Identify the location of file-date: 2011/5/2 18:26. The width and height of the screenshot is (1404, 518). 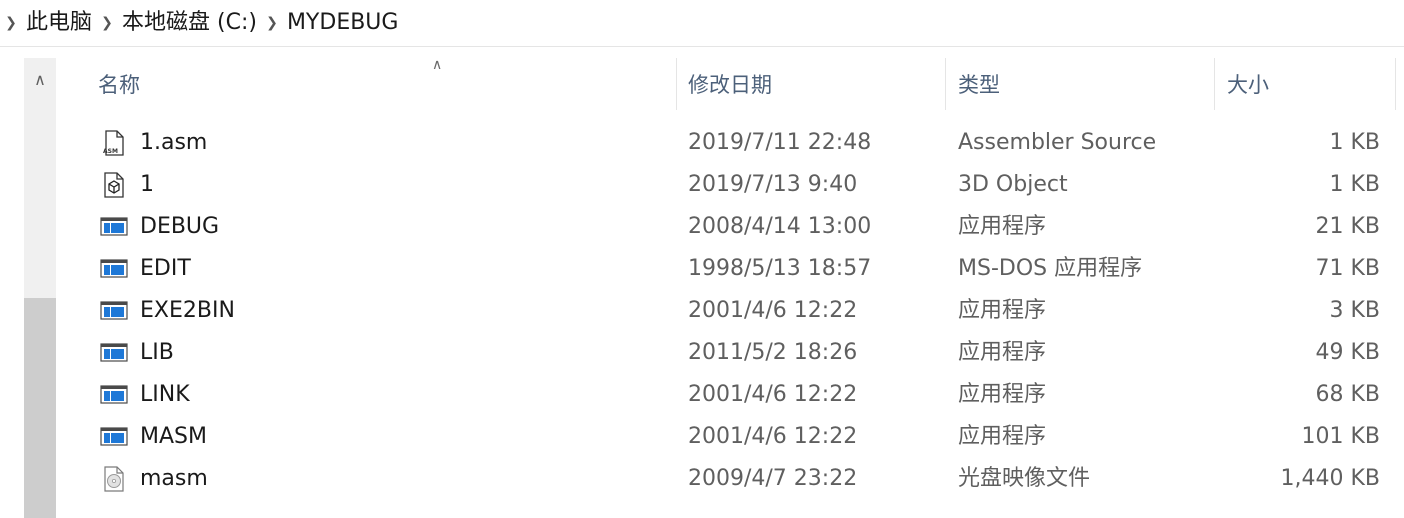
(773, 352).